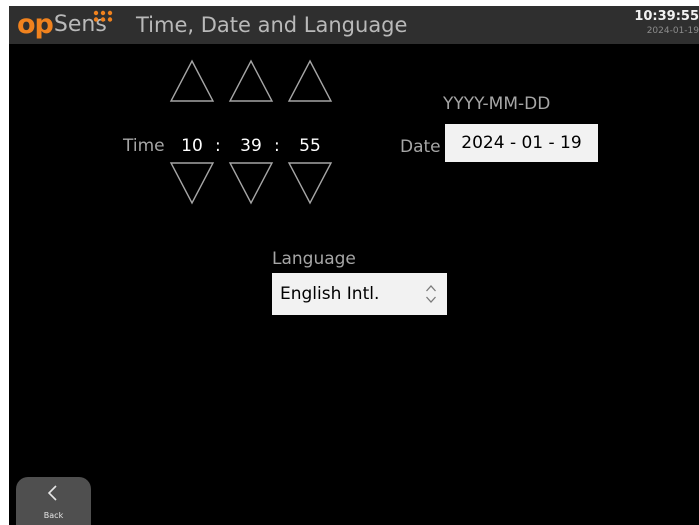 The width and height of the screenshot is (699, 525). Describe the element at coordinates (310, 146) in the screenshot. I see `seconds-value: 55` at that location.